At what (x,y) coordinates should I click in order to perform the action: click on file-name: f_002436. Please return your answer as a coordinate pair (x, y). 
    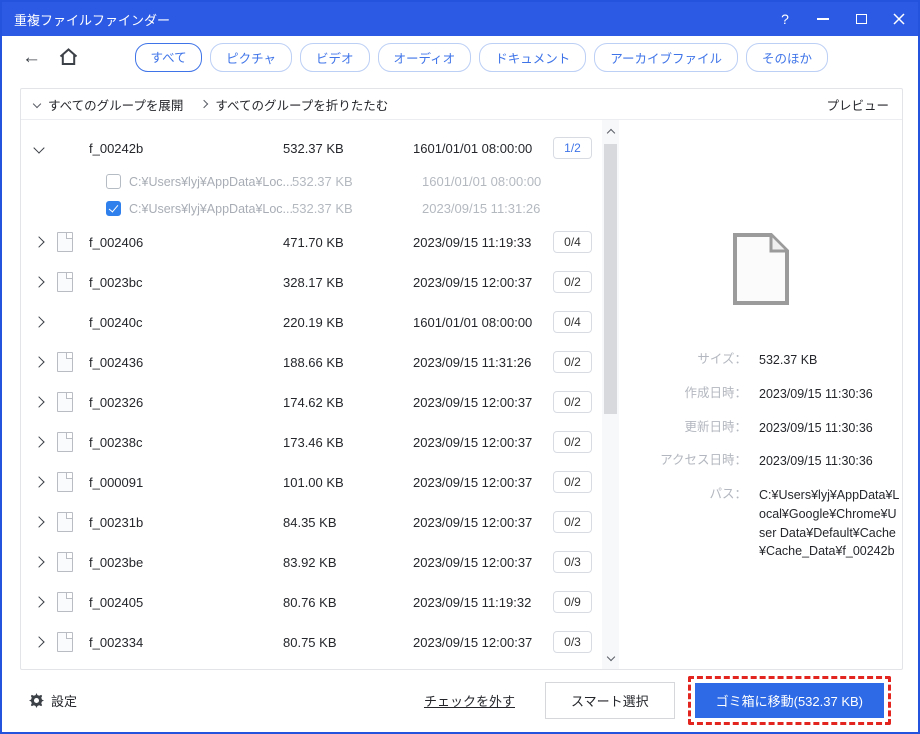
    Looking at the image, I should click on (116, 362).